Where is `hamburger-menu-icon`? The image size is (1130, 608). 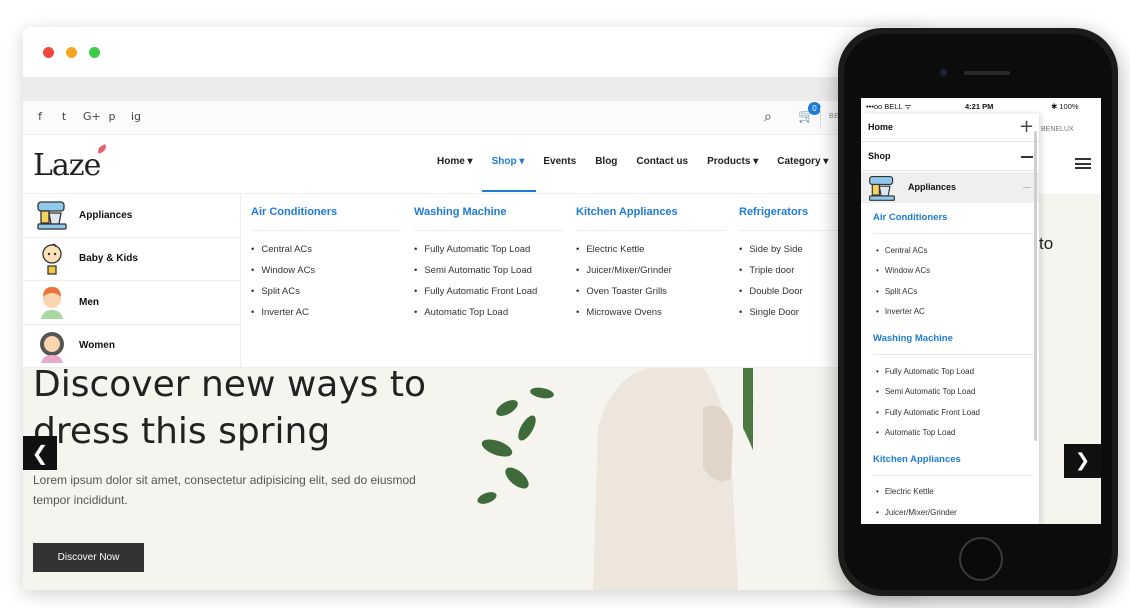
hamburger-menu-icon is located at coordinates (1083, 163).